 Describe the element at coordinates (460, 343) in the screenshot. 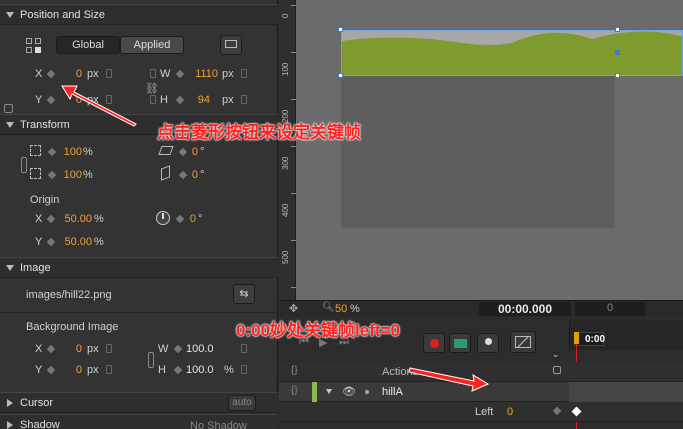

I see `auto-keyframe-button` at that location.